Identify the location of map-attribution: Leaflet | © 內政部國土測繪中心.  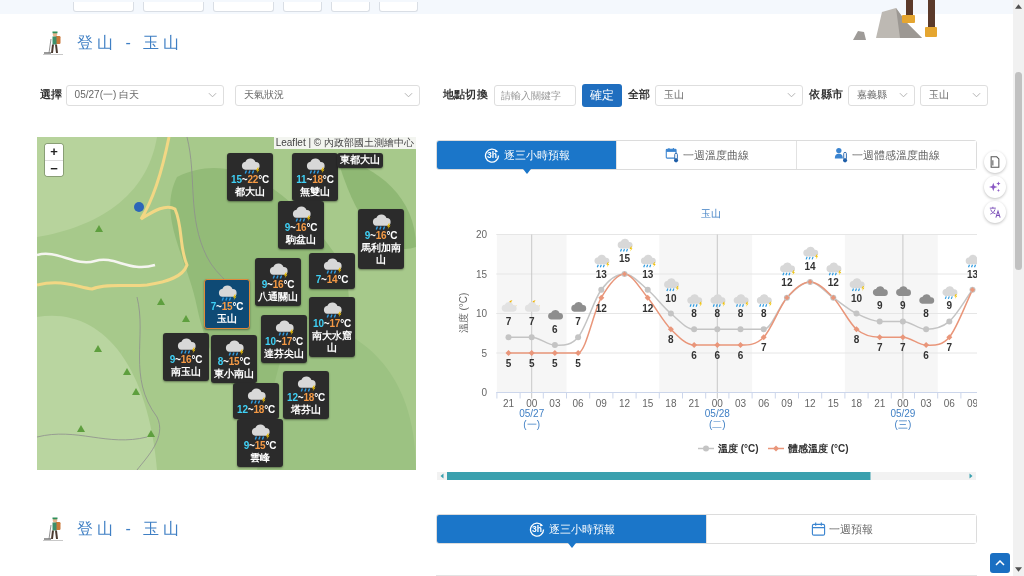
(344, 143).